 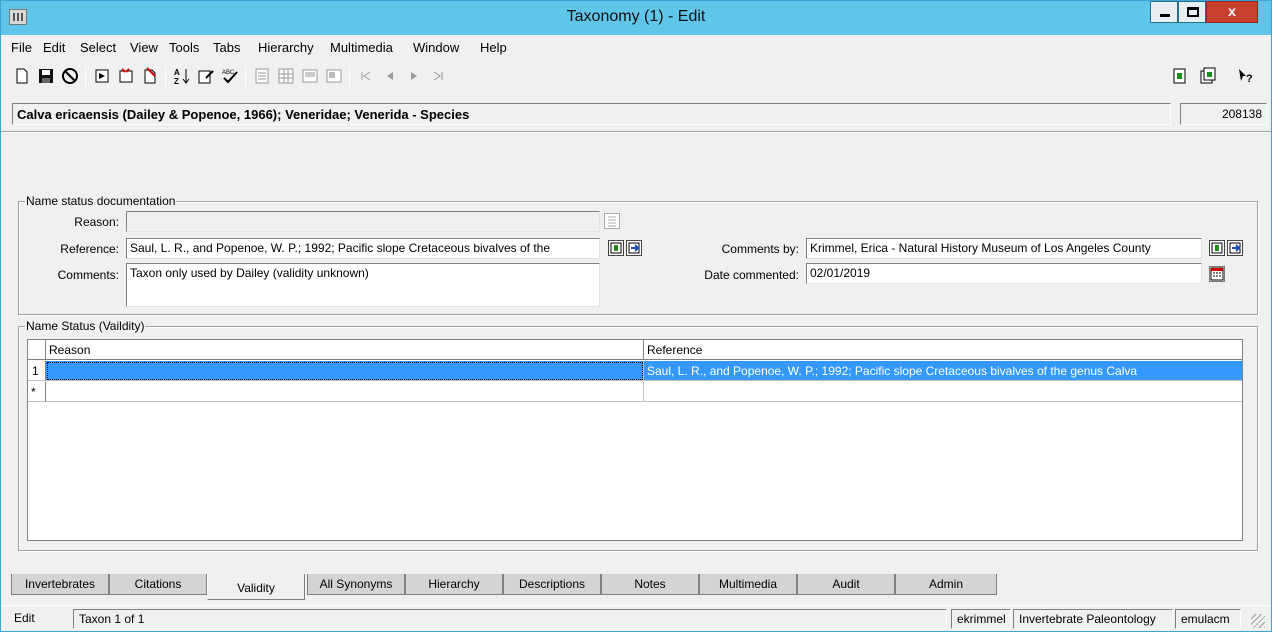 What do you see at coordinates (176, 81) in the screenshot?
I see `svg-text: Z` at bounding box center [176, 81].